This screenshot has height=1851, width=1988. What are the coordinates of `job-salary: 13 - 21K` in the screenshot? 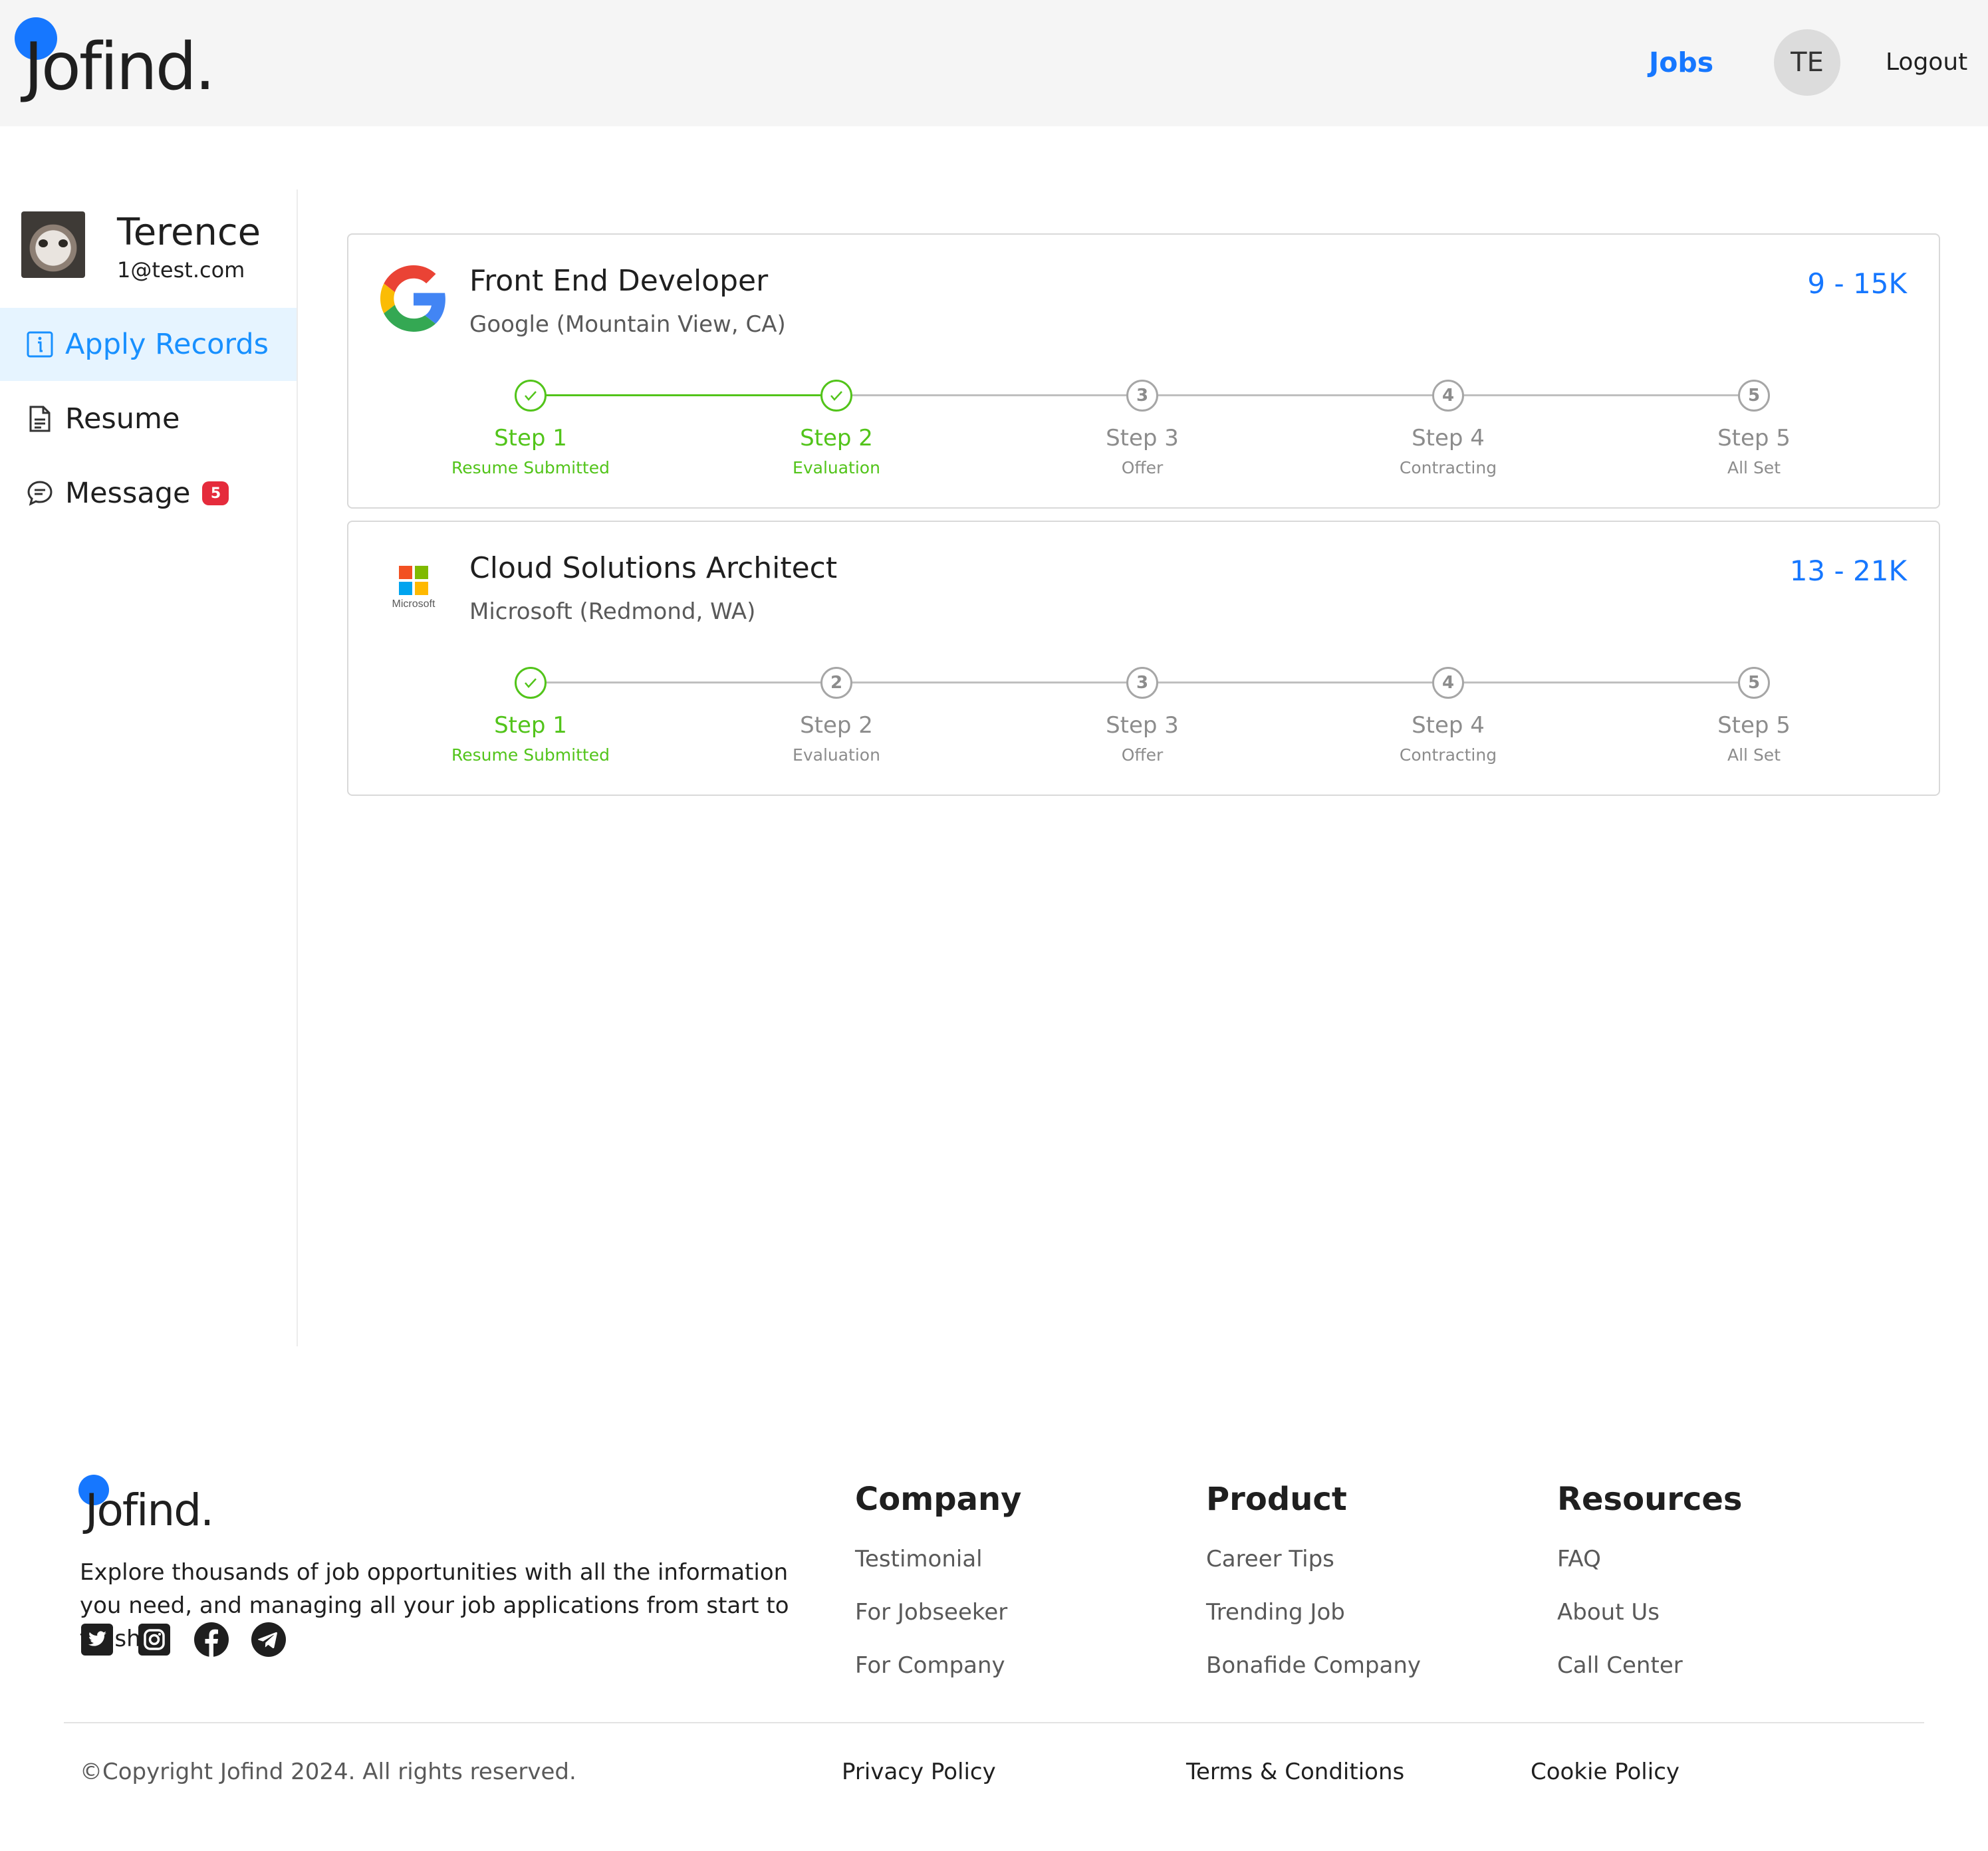 It's located at (1848, 571).